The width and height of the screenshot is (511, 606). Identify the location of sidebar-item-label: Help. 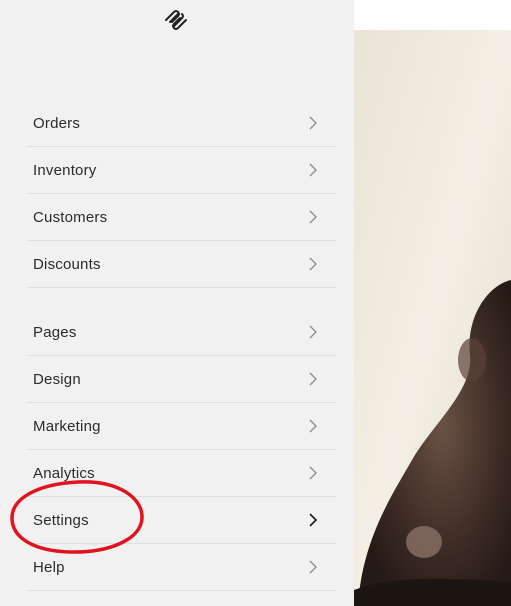
(49, 567).